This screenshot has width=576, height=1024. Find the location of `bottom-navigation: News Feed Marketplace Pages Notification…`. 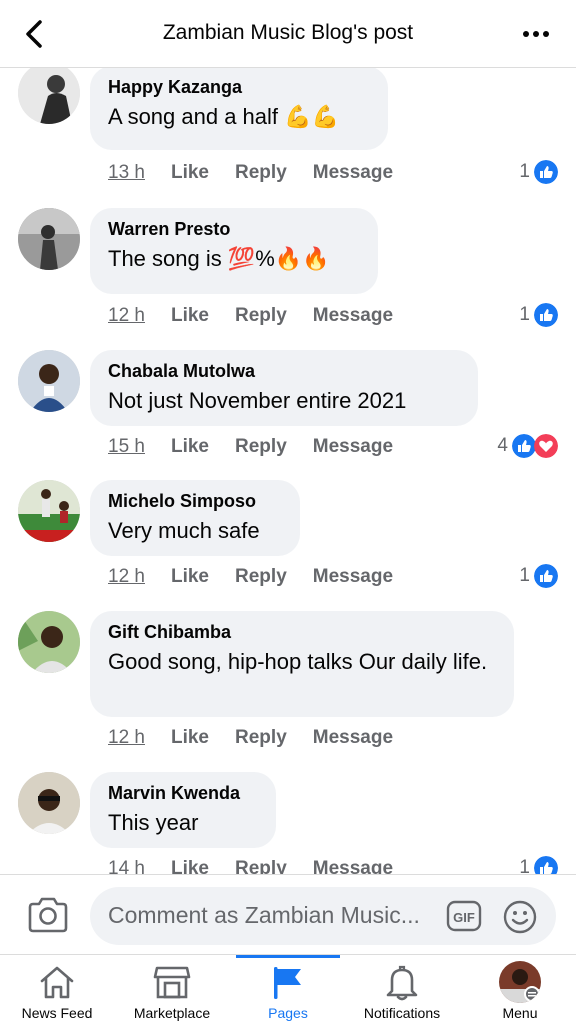

bottom-navigation: News Feed Marketplace Pages Notification… is located at coordinates (288, 989).